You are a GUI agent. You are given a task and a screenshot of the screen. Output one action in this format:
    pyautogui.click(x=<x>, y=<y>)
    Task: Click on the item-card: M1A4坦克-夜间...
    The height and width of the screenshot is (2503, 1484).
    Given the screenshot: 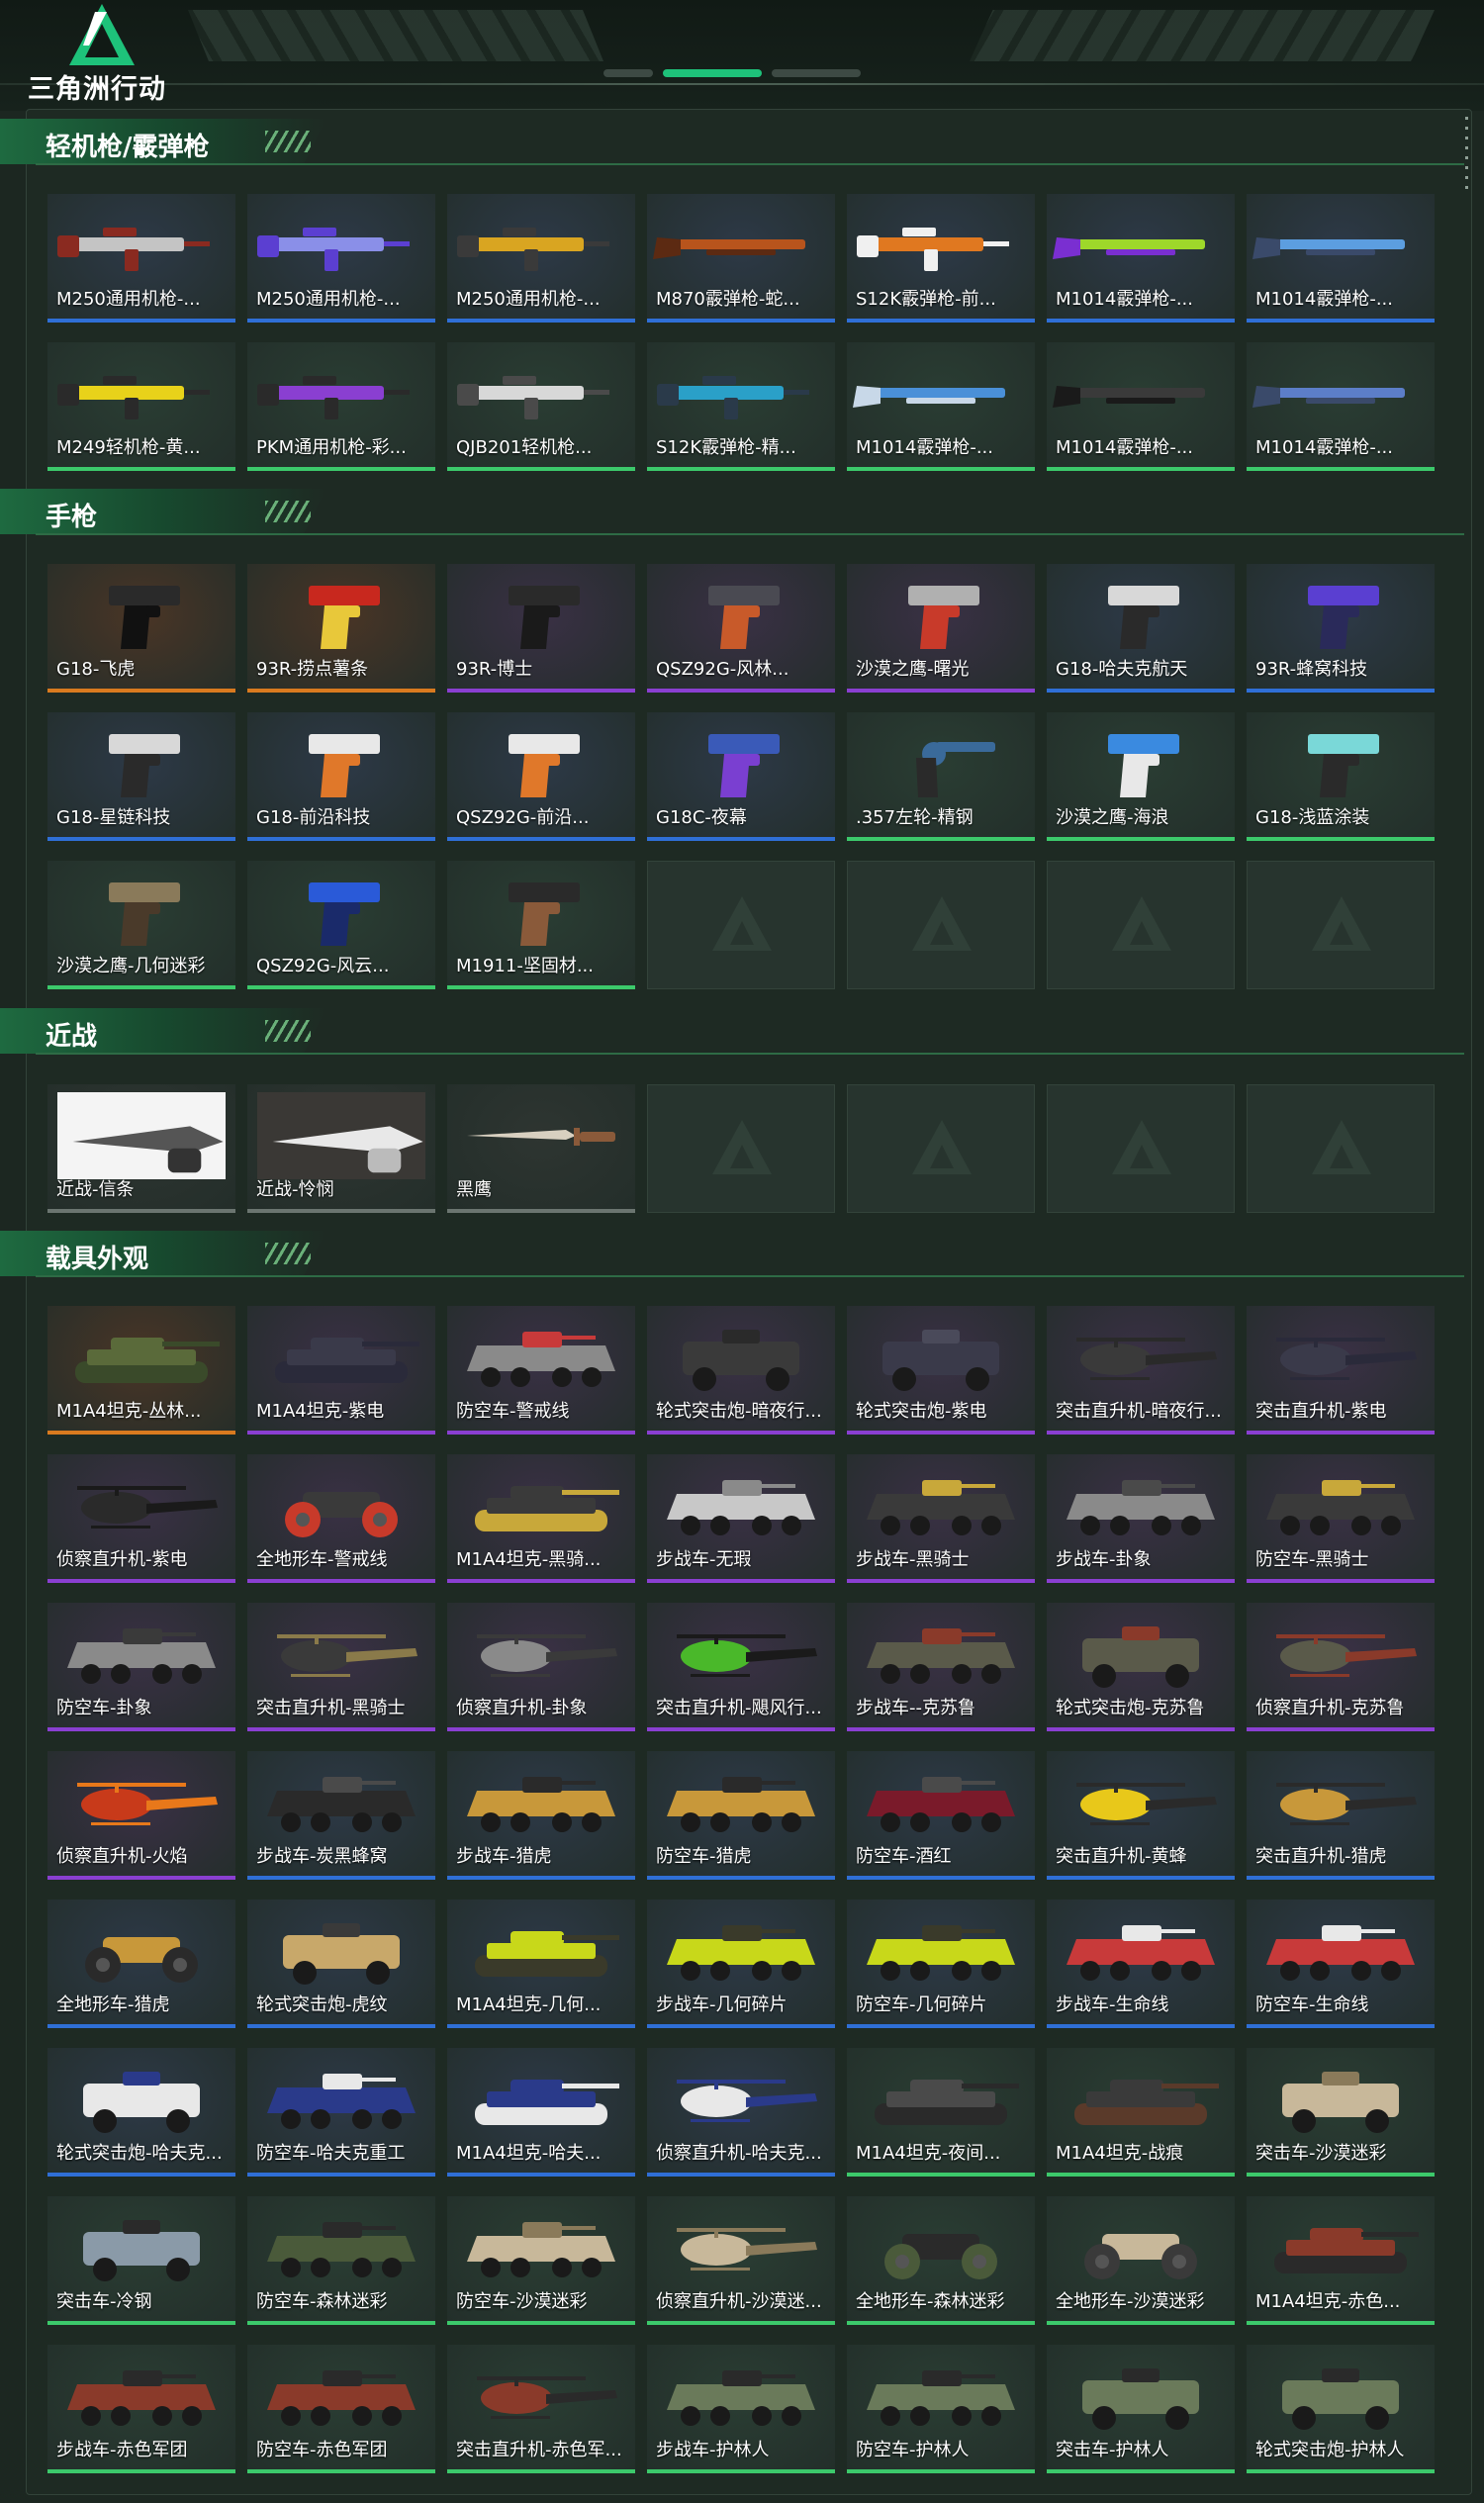 What is the action you would take?
    pyautogui.click(x=941, y=2112)
    